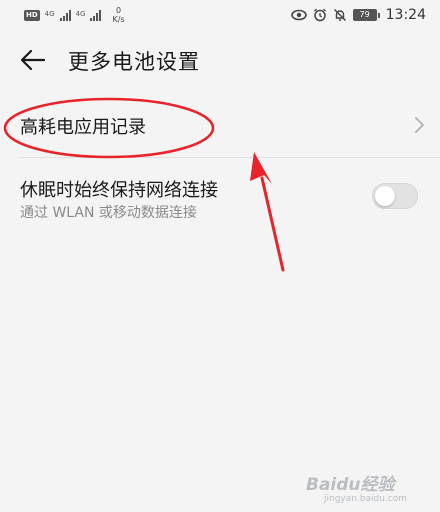 The image size is (440, 512). What do you see at coordinates (366, 499) in the screenshot?
I see `watermark-url: jingyan.baidu.com` at bounding box center [366, 499].